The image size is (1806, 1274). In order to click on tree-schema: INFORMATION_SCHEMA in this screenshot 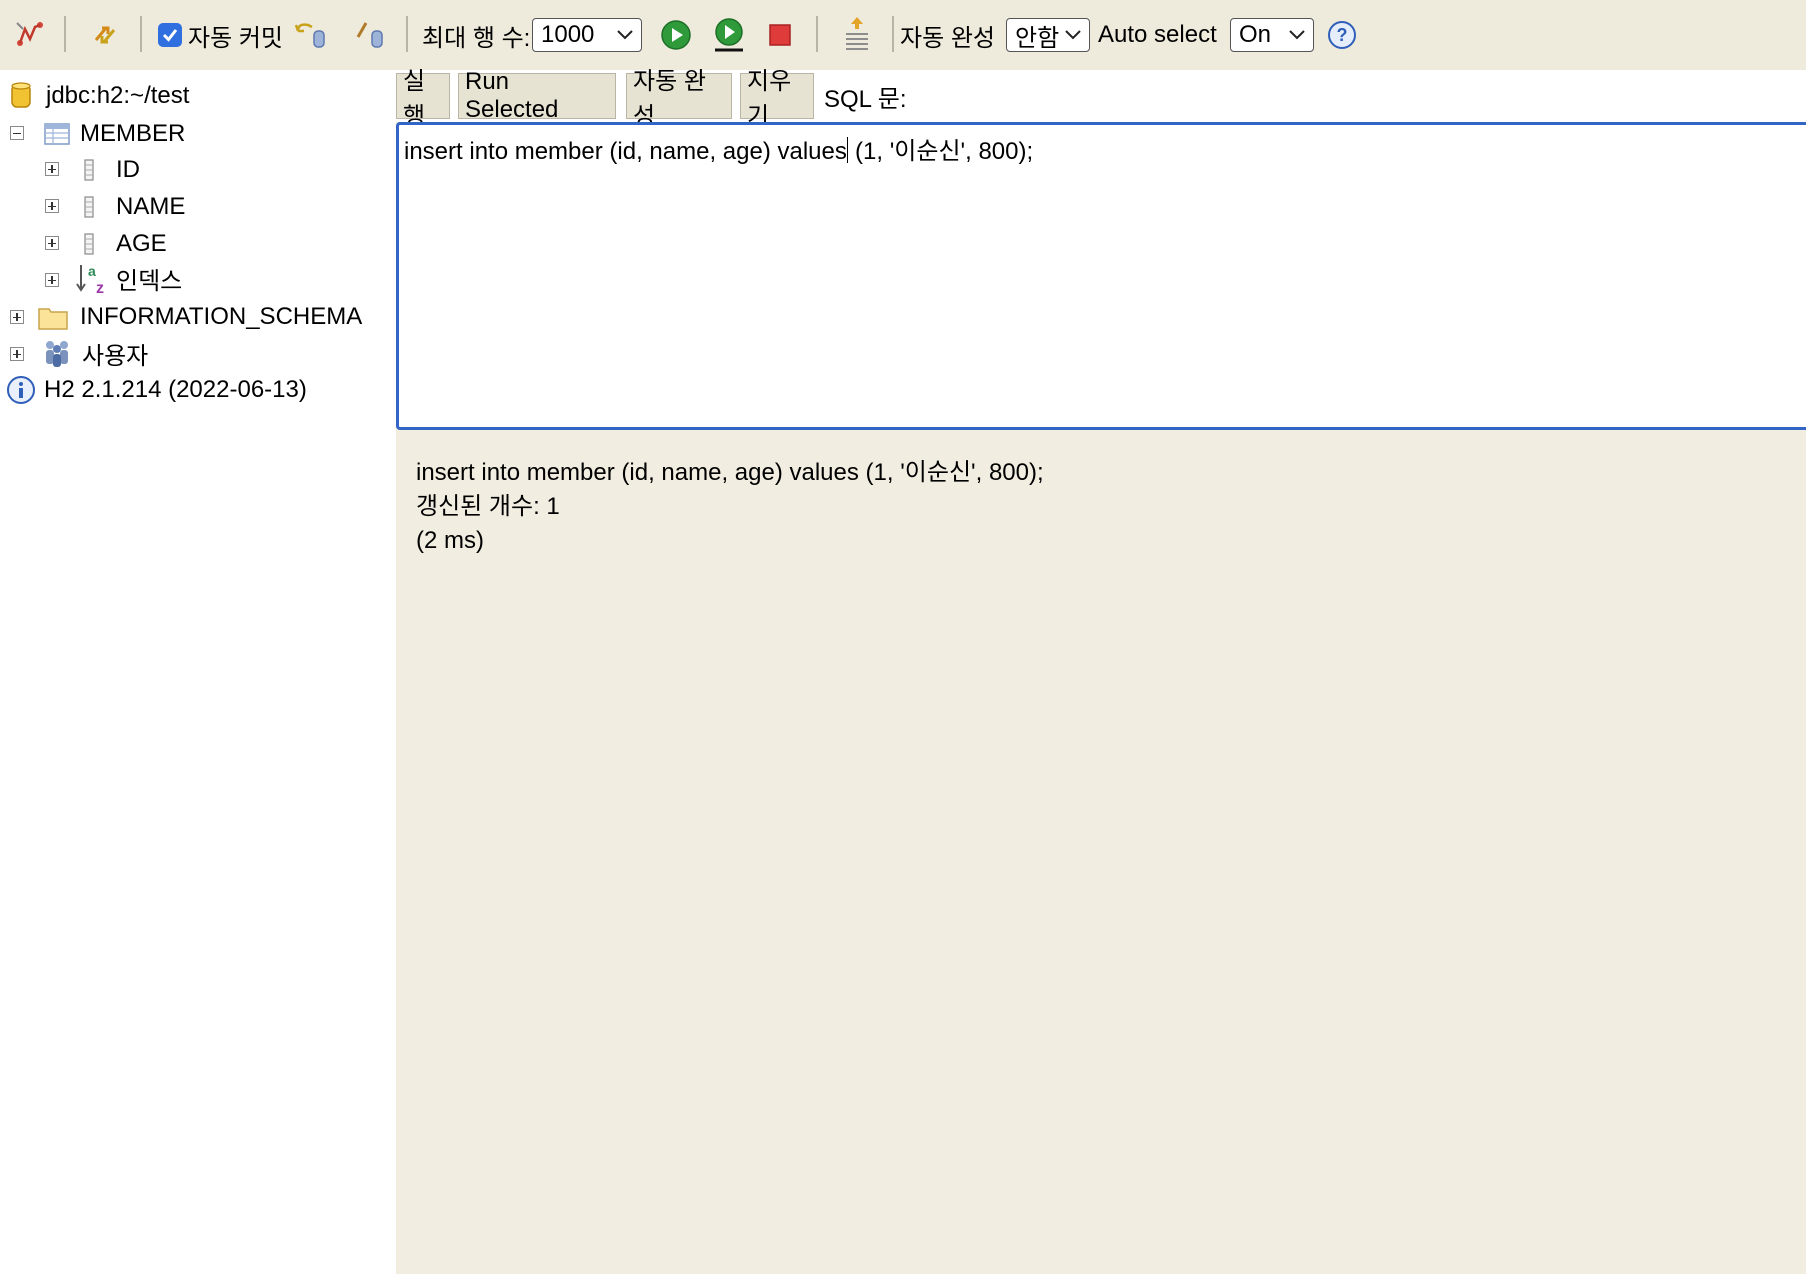, I will do `click(200, 317)`.